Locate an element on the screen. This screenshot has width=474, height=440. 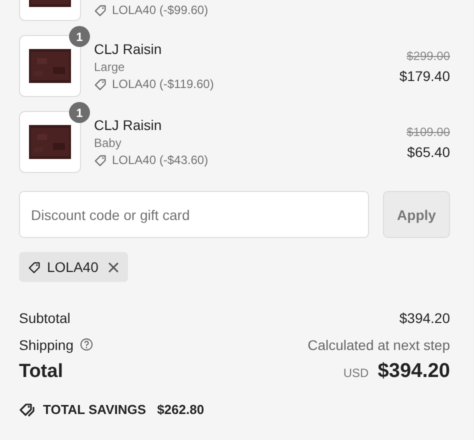
currency-code: USD is located at coordinates (356, 373).